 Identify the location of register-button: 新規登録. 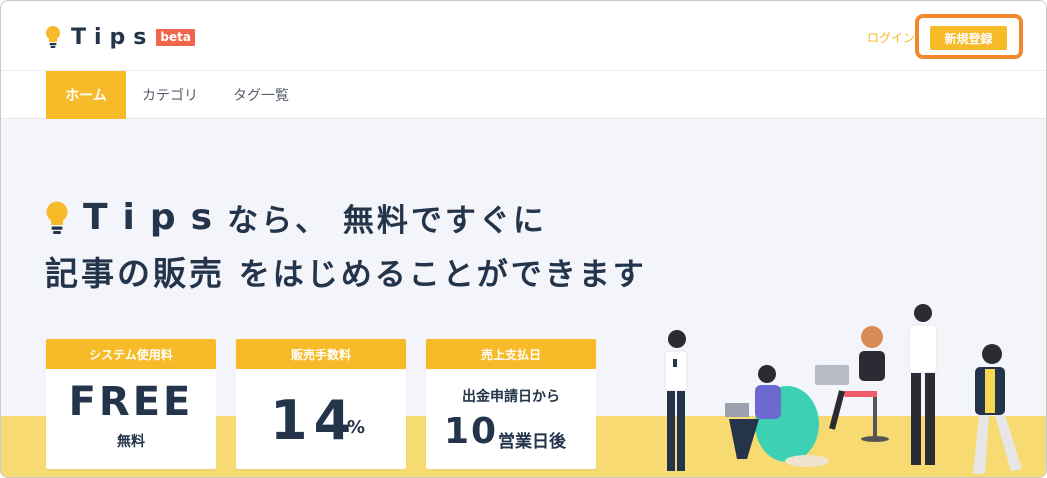
(968, 38).